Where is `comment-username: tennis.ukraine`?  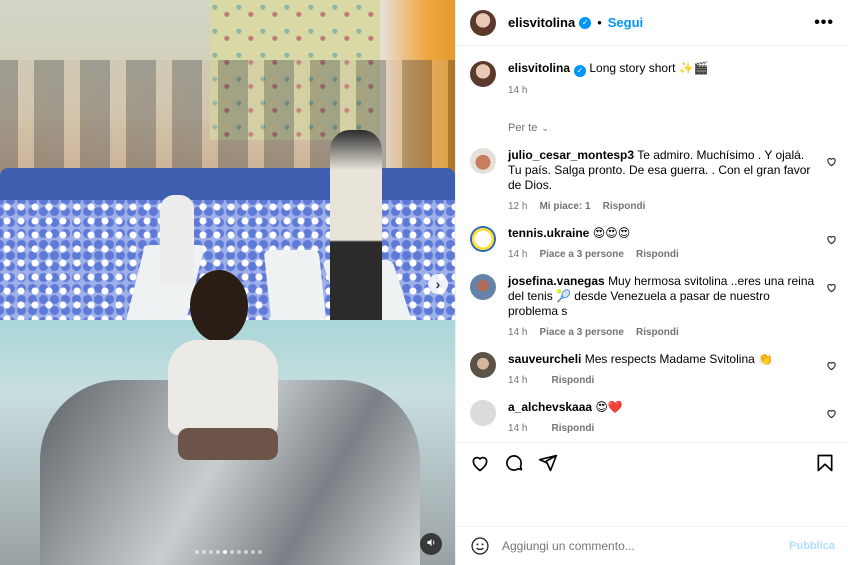 comment-username: tennis.ukraine is located at coordinates (548, 233).